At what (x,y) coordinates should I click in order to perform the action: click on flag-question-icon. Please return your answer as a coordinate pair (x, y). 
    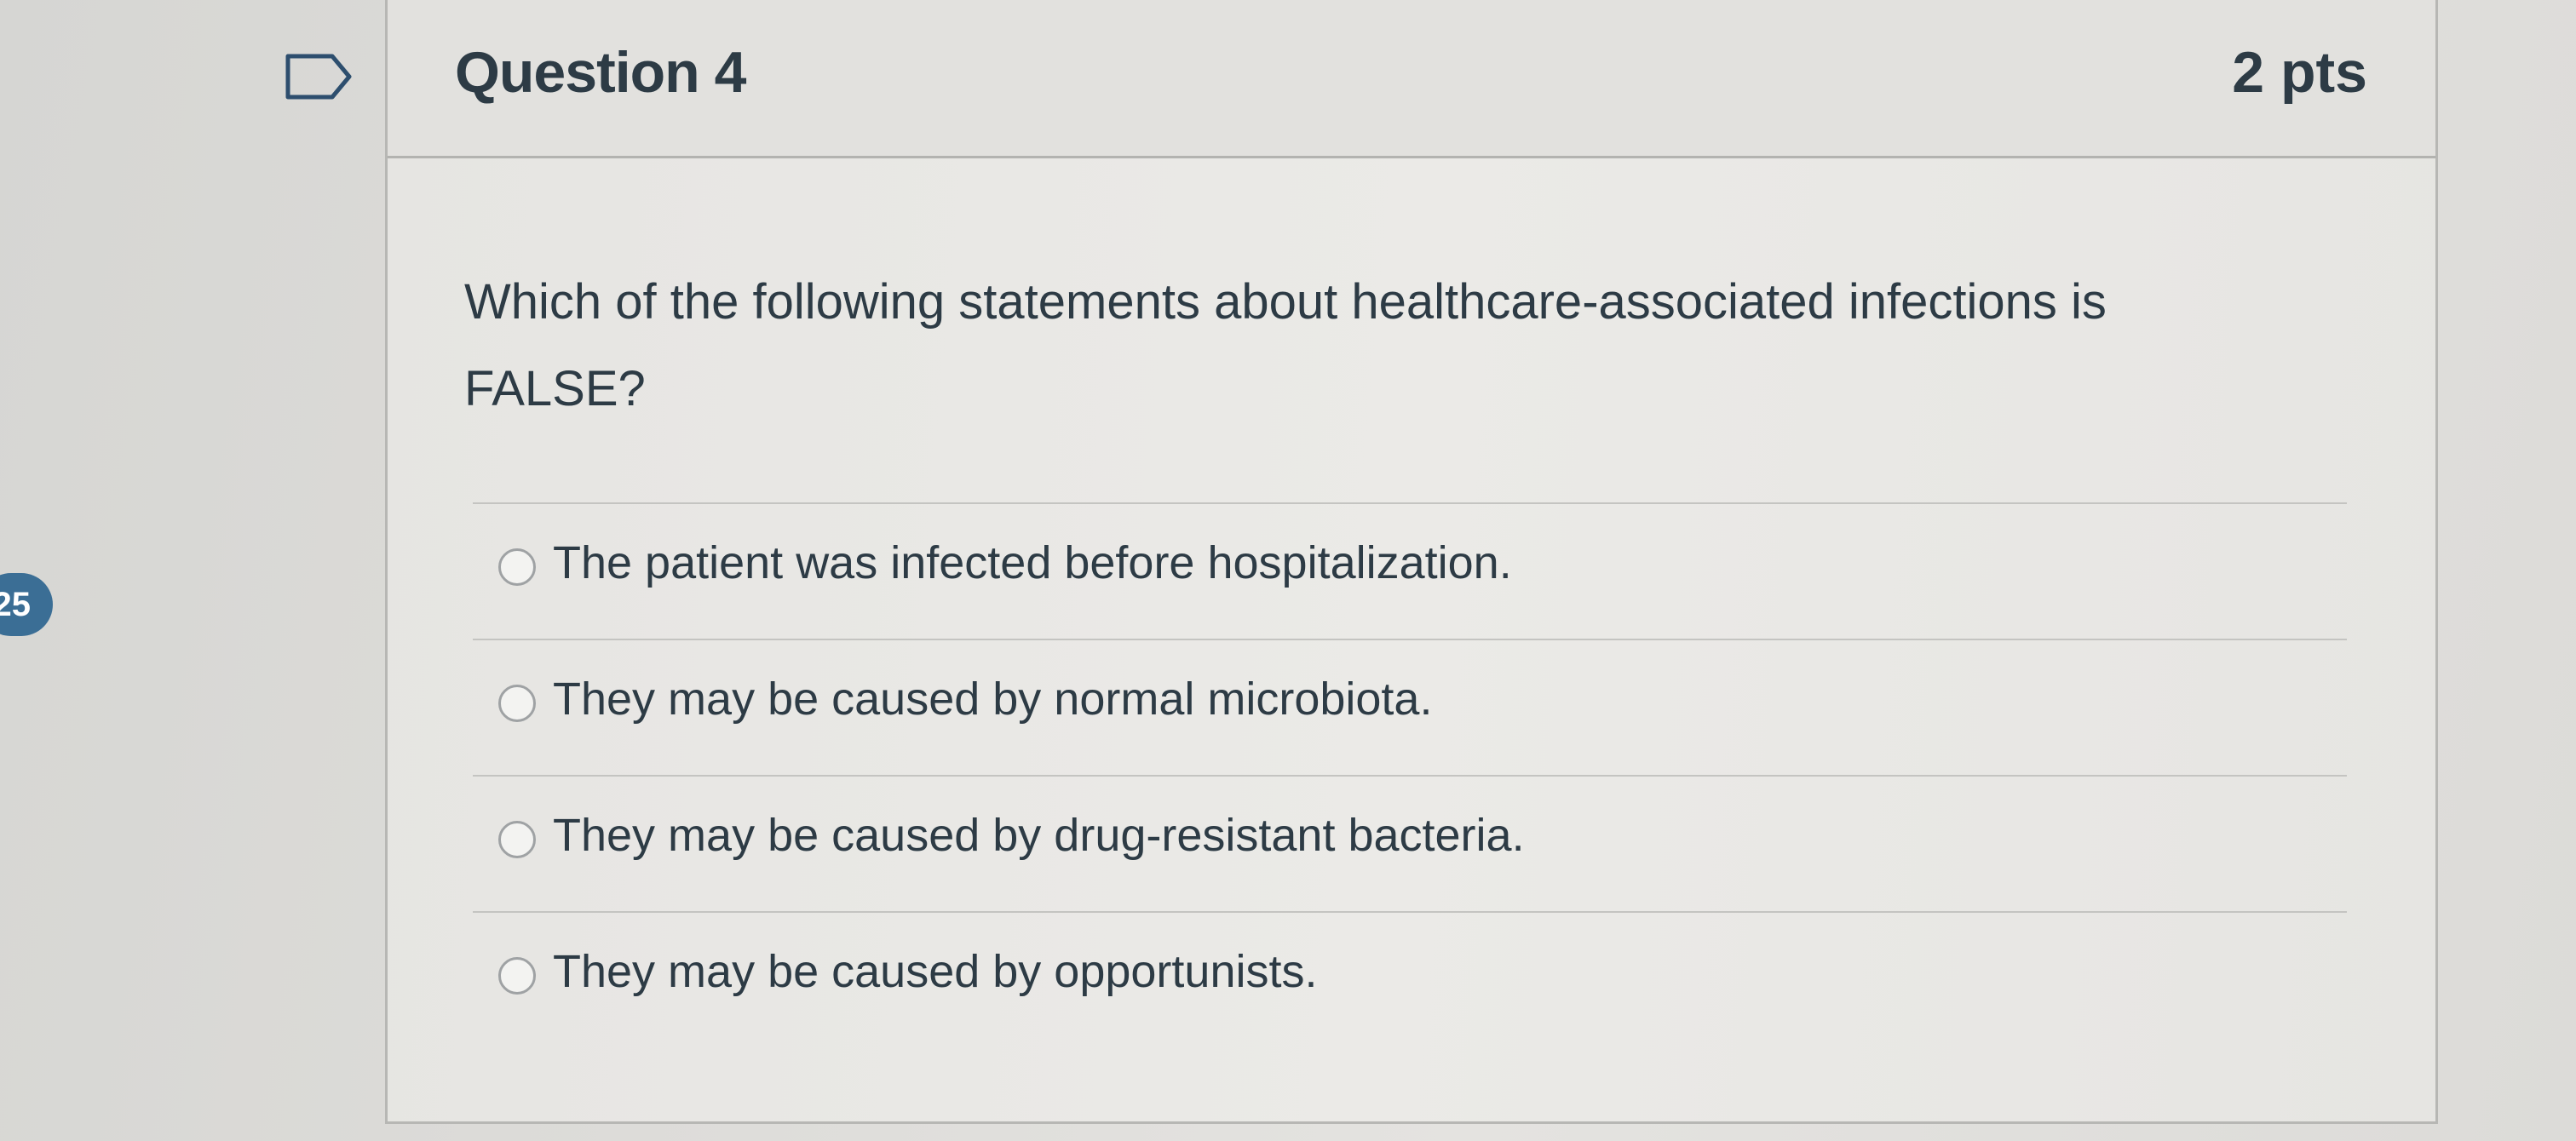
    Looking at the image, I should click on (319, 76).